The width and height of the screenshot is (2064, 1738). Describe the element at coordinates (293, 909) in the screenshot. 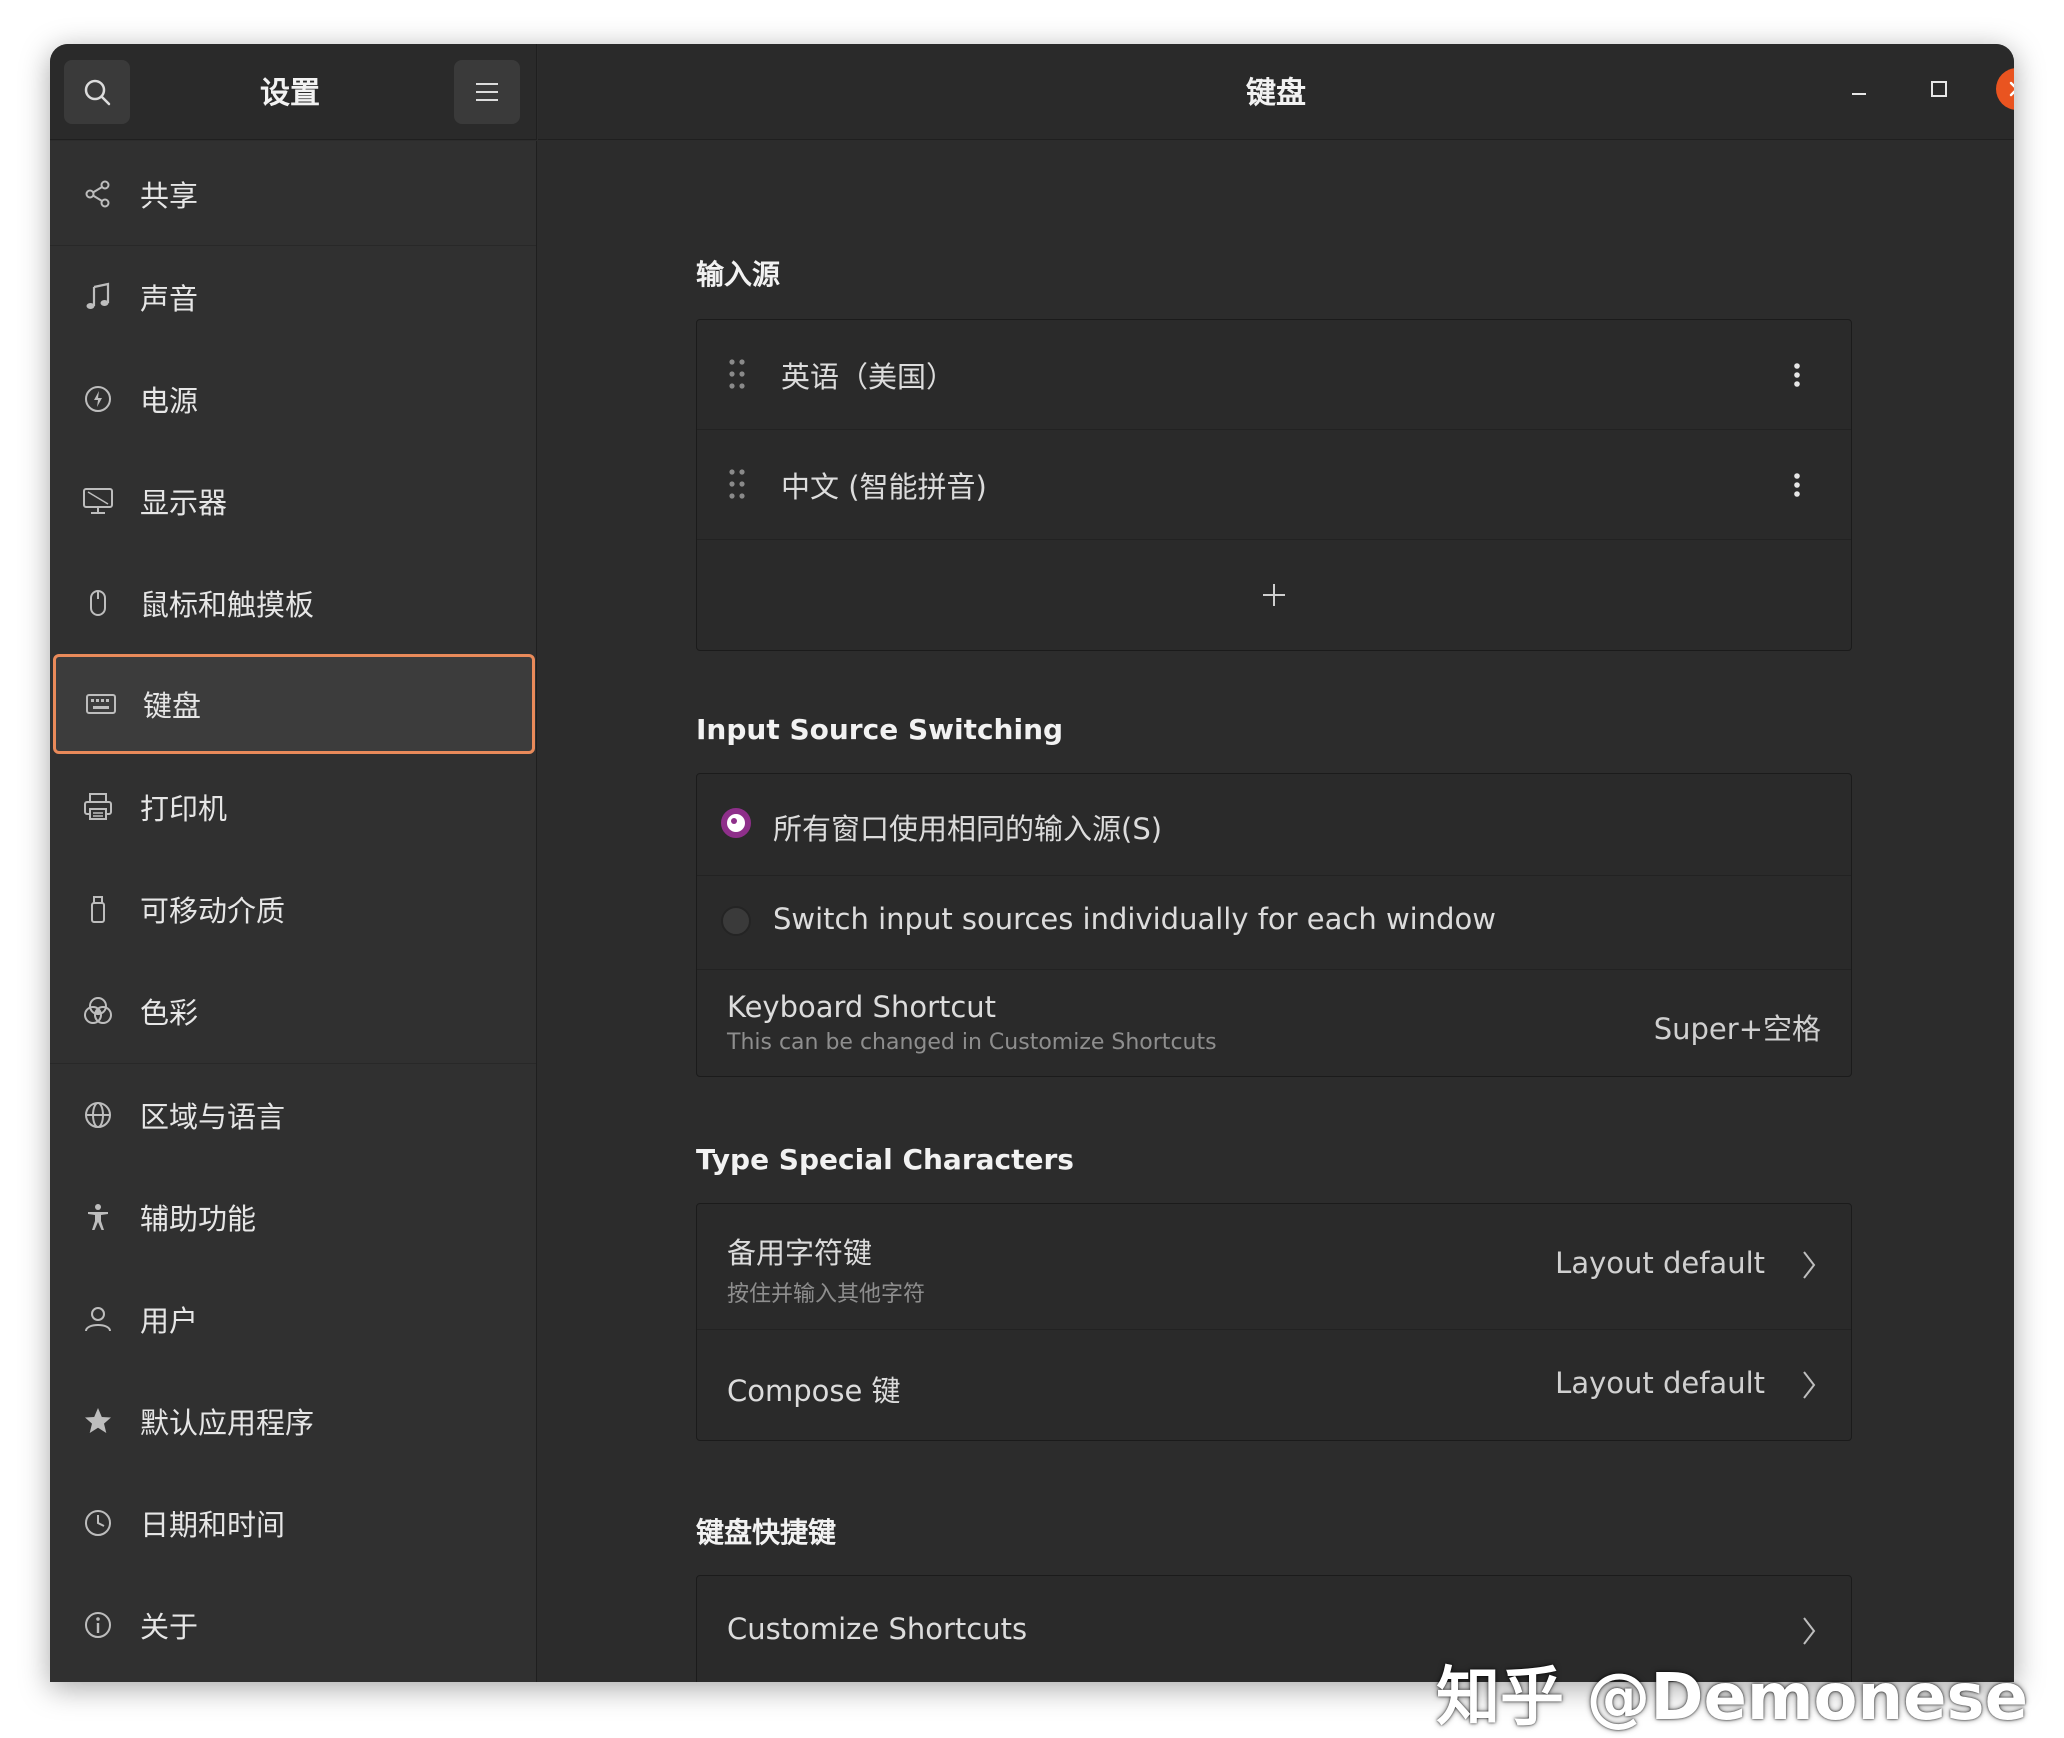

I see `sidebar-item-removable-media: 可移动介质` at that location.